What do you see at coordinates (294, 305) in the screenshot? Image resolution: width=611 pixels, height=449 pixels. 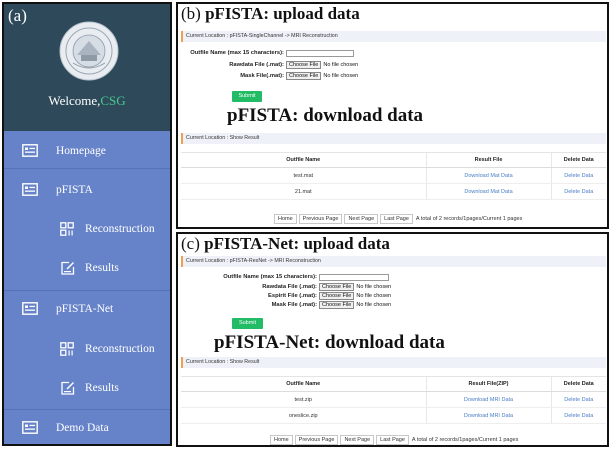 I see `mask-file-label: Mask File (.mat):` at bounding box center [294, 305].